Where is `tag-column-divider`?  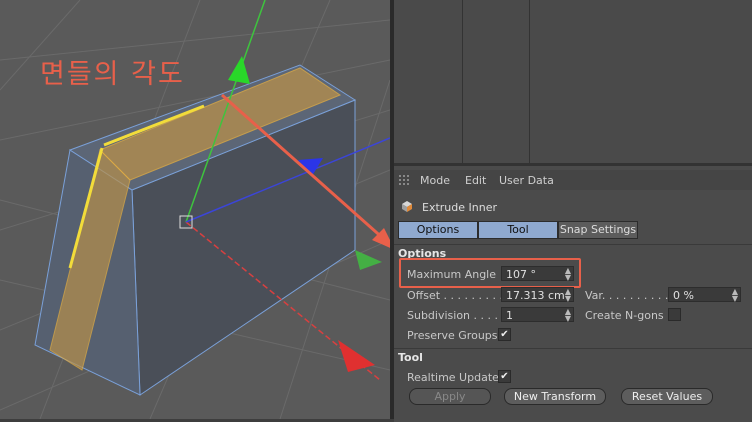
tag-column-divider is located at coordinates (529, 81).